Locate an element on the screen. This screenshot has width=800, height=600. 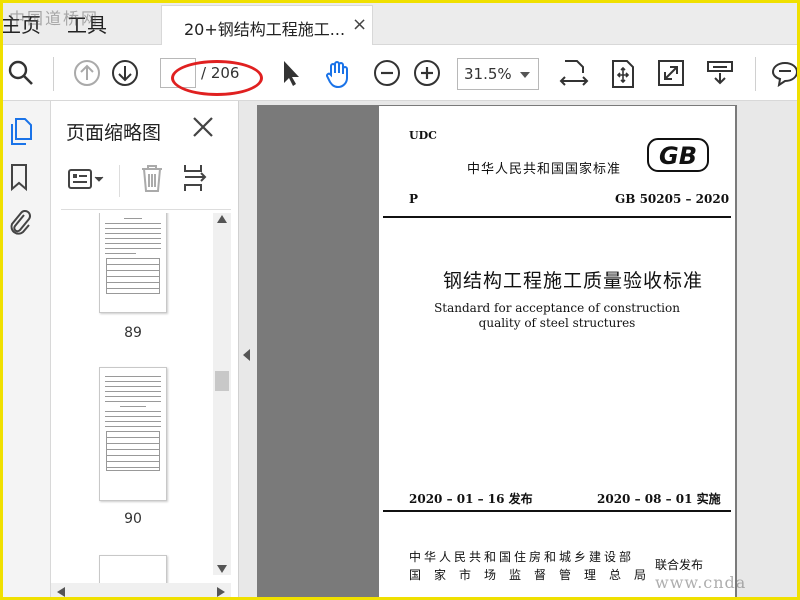
bookmark-icon is located at coordinates (20, 180).